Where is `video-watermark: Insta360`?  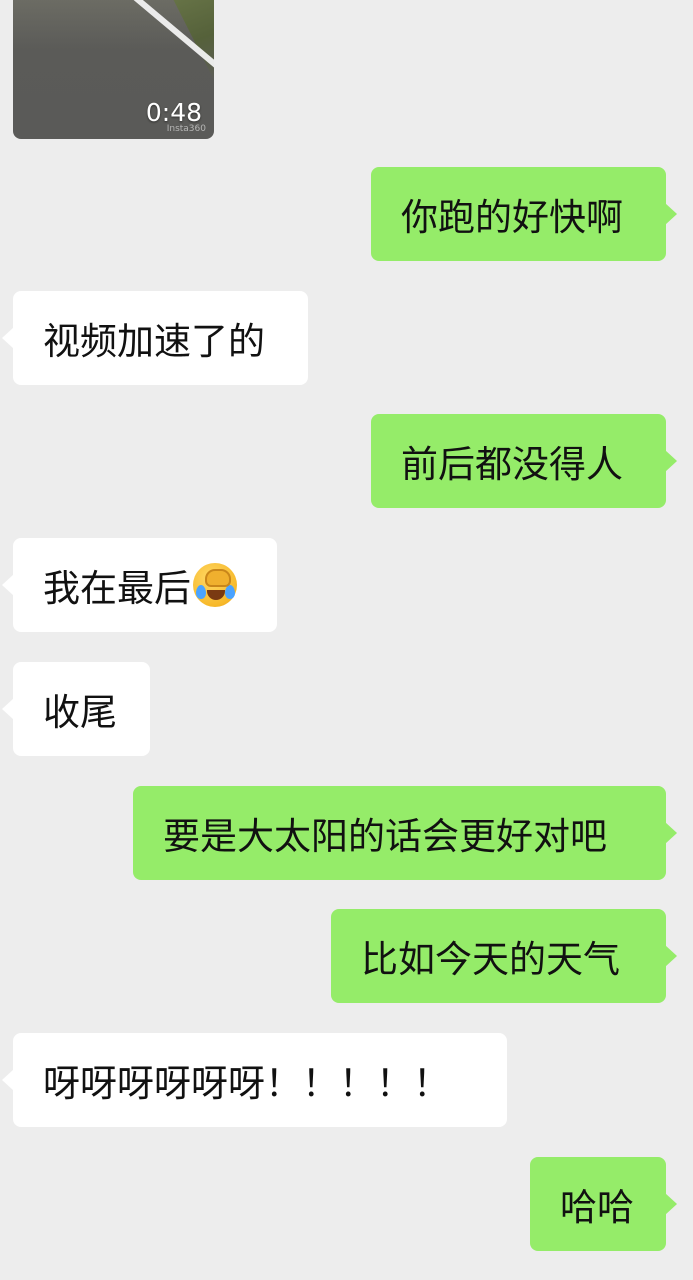
video-watermark: Insta360 is located at coordinates (186, 129).